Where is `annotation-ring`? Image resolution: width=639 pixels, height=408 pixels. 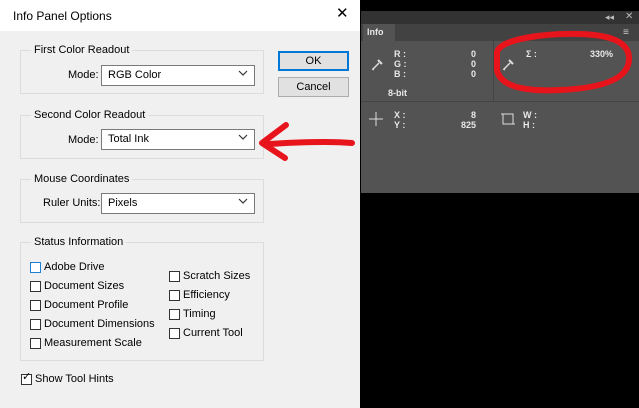
annotation-ring is located at coordinates (563, 62).